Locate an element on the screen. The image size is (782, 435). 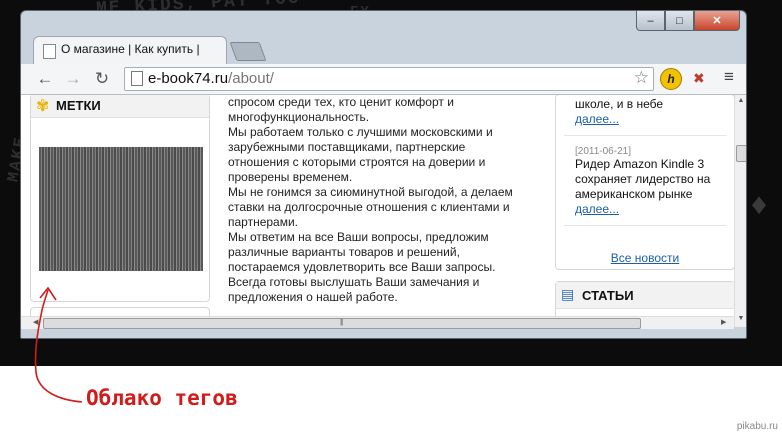
watermark: pikabu.ru is located at coordinates (757, 426).